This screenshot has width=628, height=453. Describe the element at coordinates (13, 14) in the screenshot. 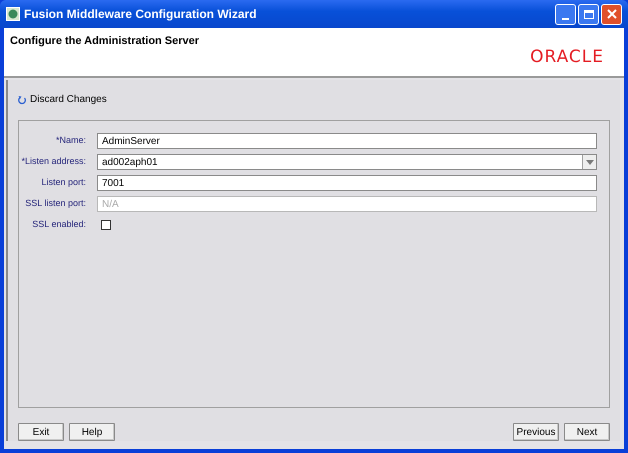

I see `app-icon` at that location.